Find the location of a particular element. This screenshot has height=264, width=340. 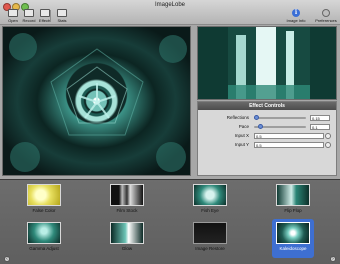

input-x-field: 0.5 is located at coordinates (289, 136).